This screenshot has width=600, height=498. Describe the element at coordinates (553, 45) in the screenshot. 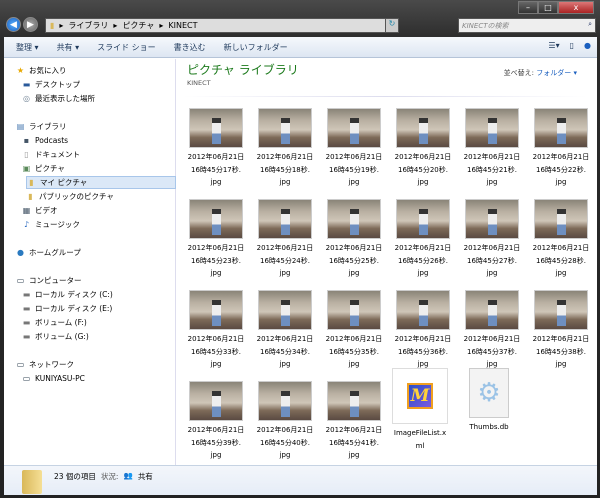

I see `view-options-icon: ☰▾` at that location.